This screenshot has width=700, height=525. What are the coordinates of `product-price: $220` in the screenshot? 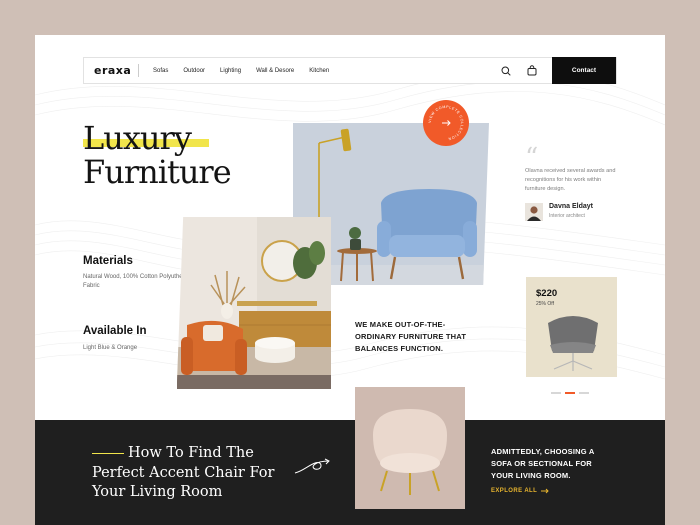 It's located at (547, 293).